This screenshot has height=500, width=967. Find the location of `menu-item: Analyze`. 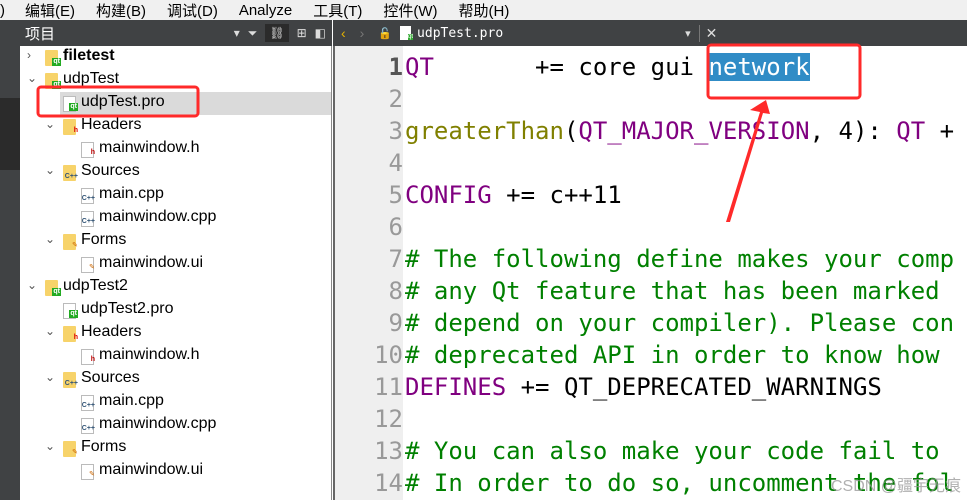

menu-item: Analyze is located at coordinates (265, 10).